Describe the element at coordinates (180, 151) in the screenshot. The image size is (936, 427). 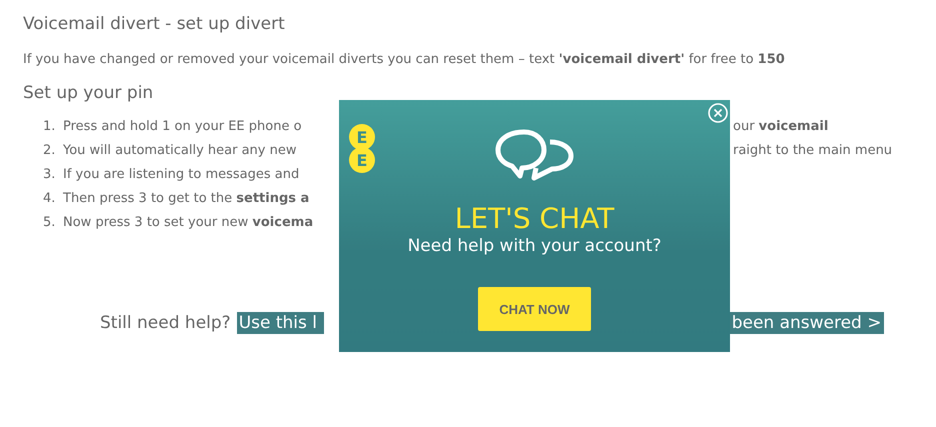
I see `step-text: You will automatically hear any new` at that location.